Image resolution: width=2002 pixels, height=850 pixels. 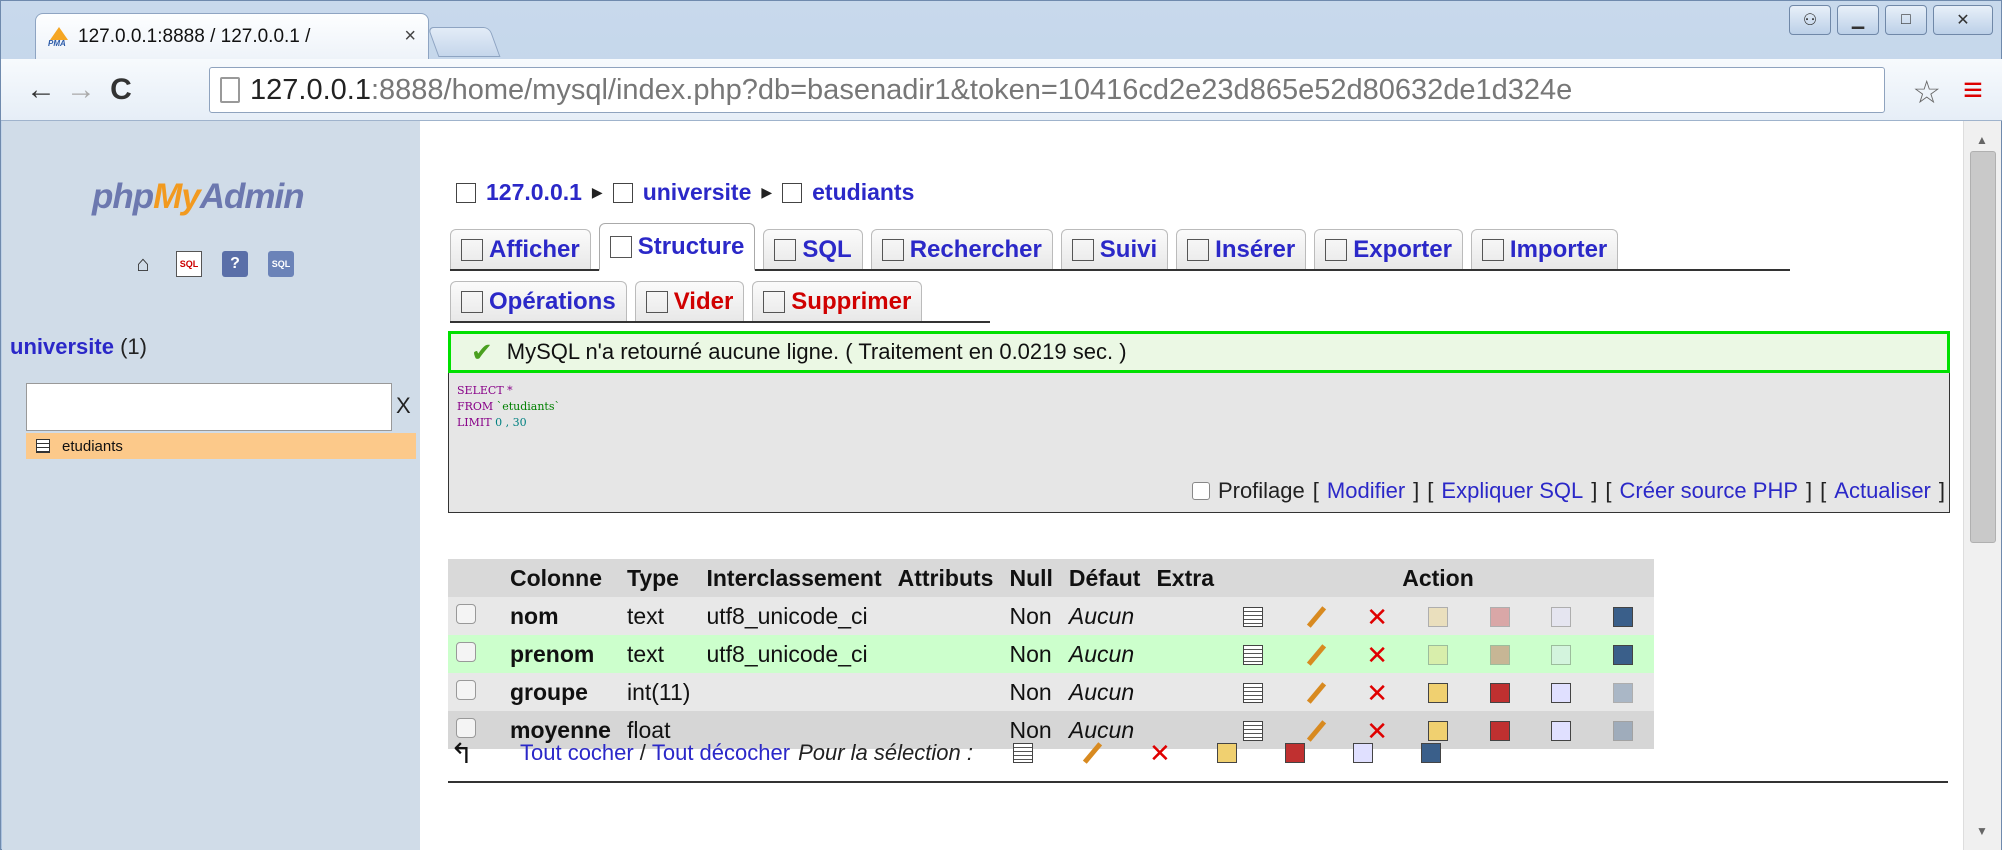 I want to click on table-row: prenom text utf8_unicode_ci Non Aucun ✕, so click(x=1051, y=654).